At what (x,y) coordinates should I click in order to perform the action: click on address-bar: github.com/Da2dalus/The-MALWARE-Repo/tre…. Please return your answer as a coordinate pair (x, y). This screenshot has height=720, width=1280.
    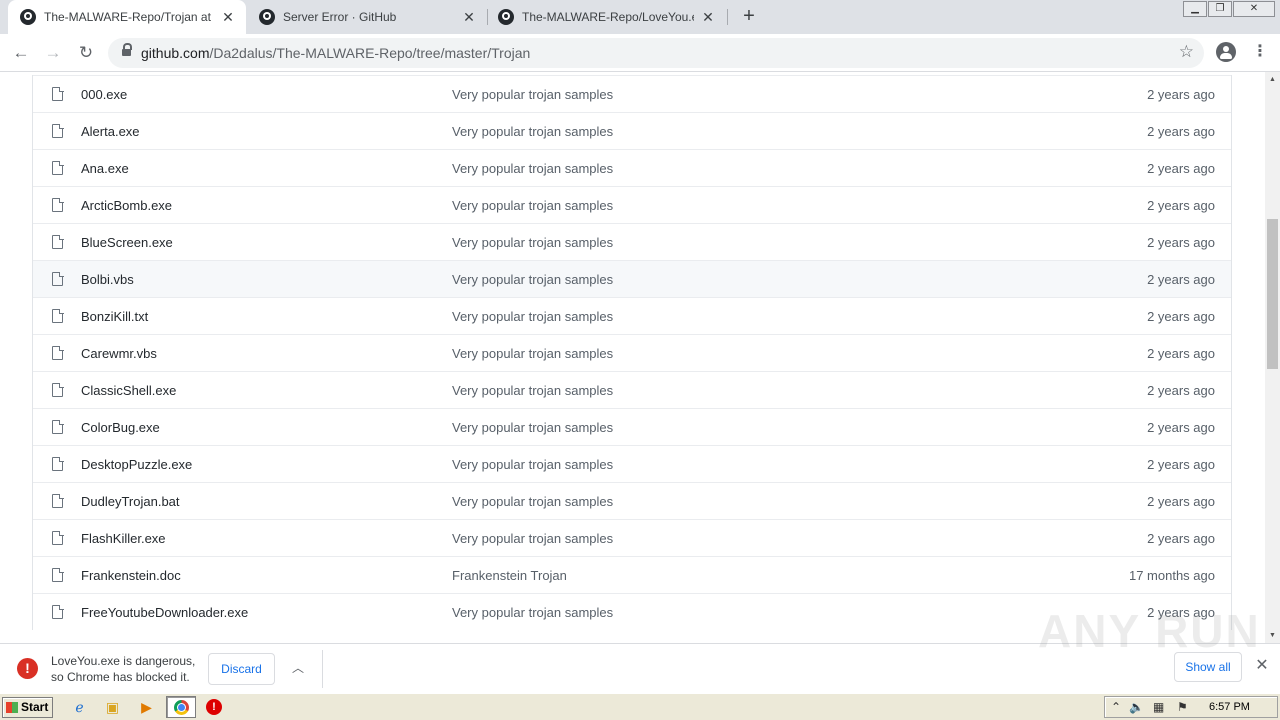
    Looking at the image, I should click on (656, 53).